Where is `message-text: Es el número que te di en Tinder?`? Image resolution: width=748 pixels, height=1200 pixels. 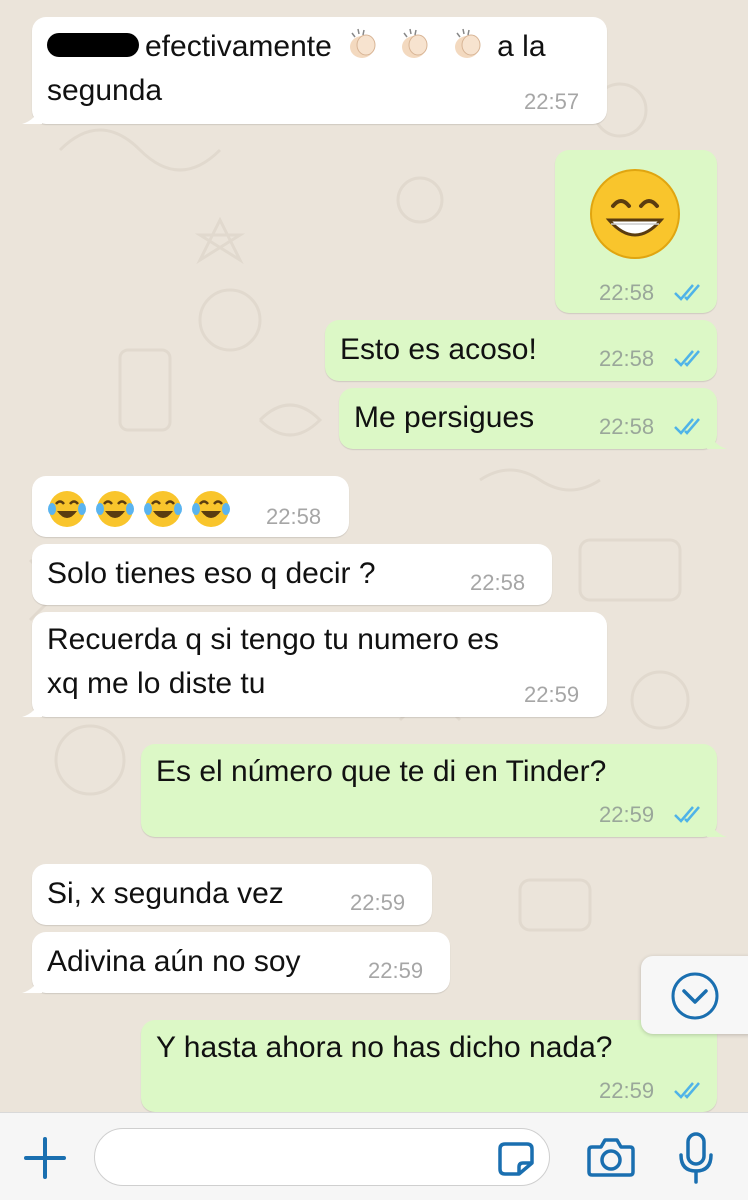 message-text: Es el número que te di en Tinder? is located at coordinates (381, 771).